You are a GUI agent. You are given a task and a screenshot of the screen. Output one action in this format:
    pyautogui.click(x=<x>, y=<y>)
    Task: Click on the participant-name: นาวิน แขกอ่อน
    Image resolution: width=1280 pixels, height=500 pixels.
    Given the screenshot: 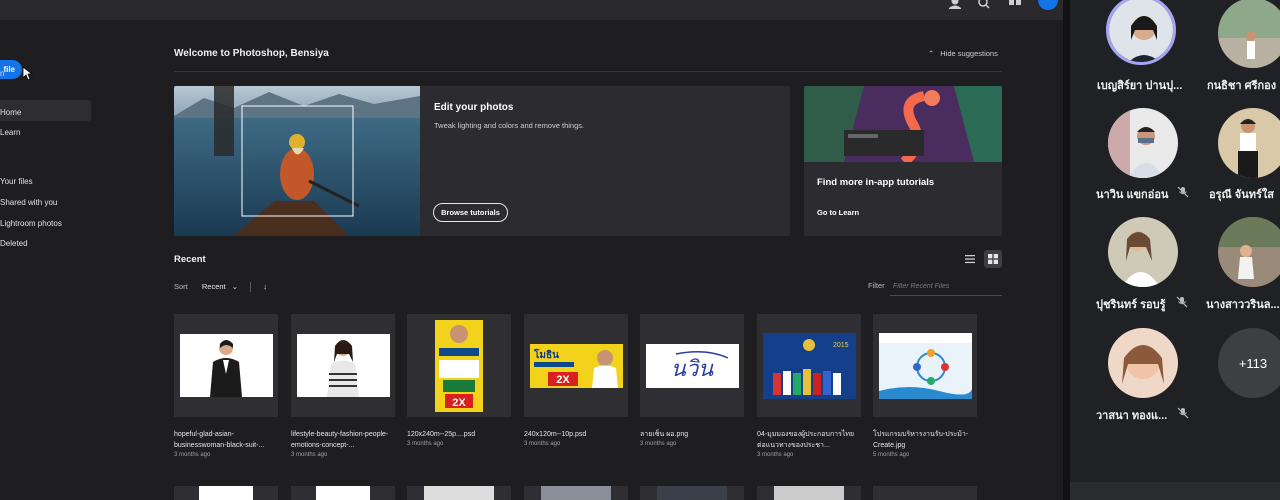 What is the action you would take?
    pyautogui.click(x=1132, y=195)
    